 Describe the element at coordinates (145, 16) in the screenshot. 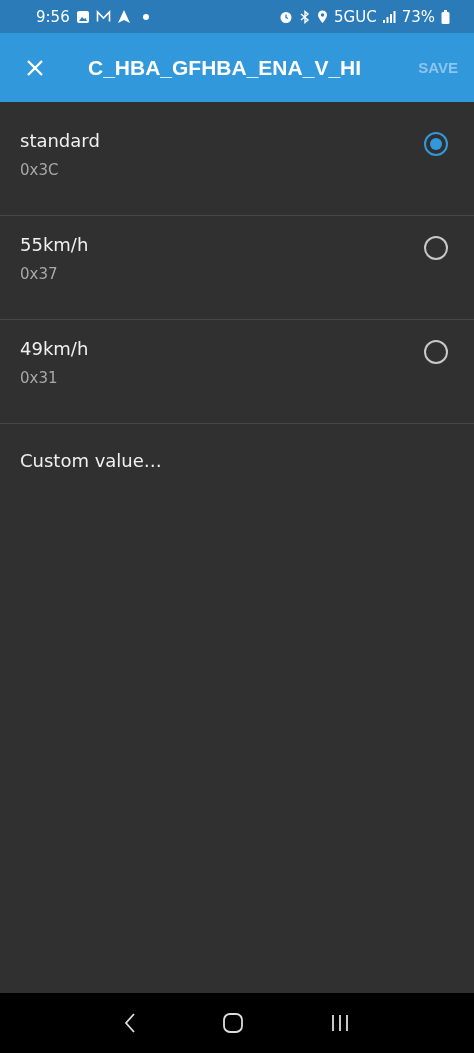

I see `dot-icon` at that location.